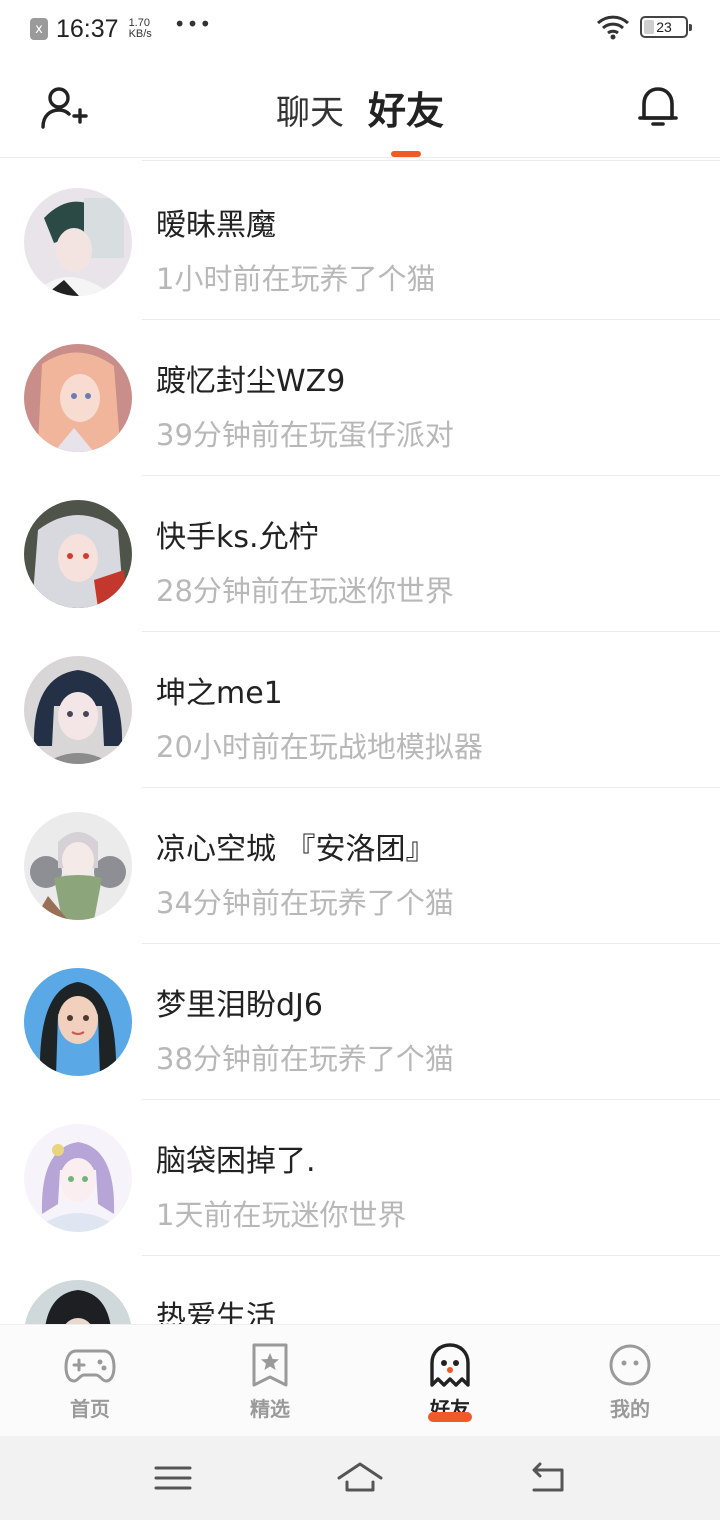 Image resolution: width=720 pixels, height=1520 pixels. Describe the element at coordinates (450, 1417) in the screenshot. I see `active-nav-indicator` at that location.